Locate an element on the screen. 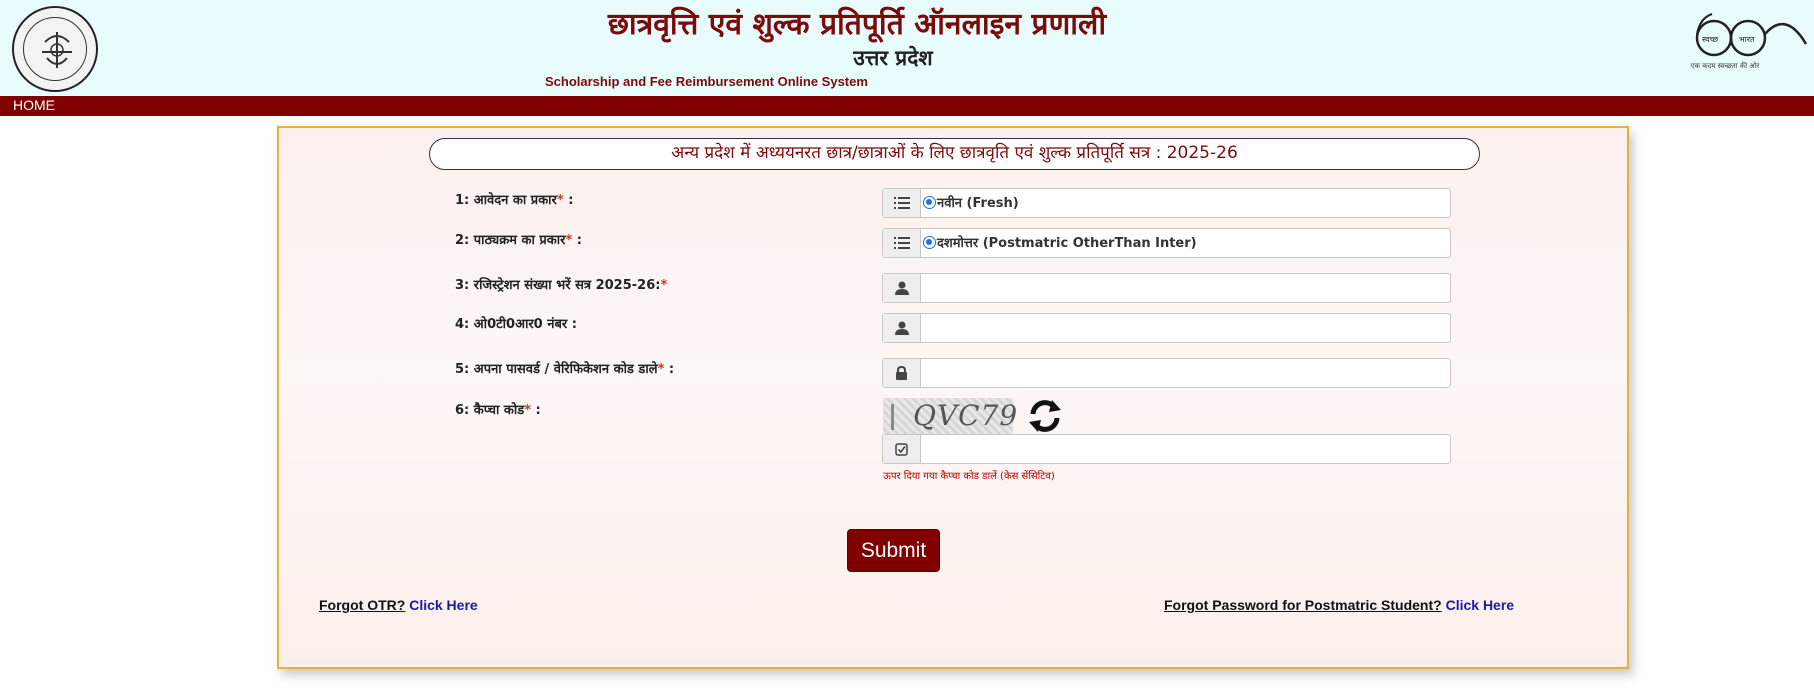 The image size is (1814, 689). swachh-right-text: भारत is located at coordinates (1747, 39).